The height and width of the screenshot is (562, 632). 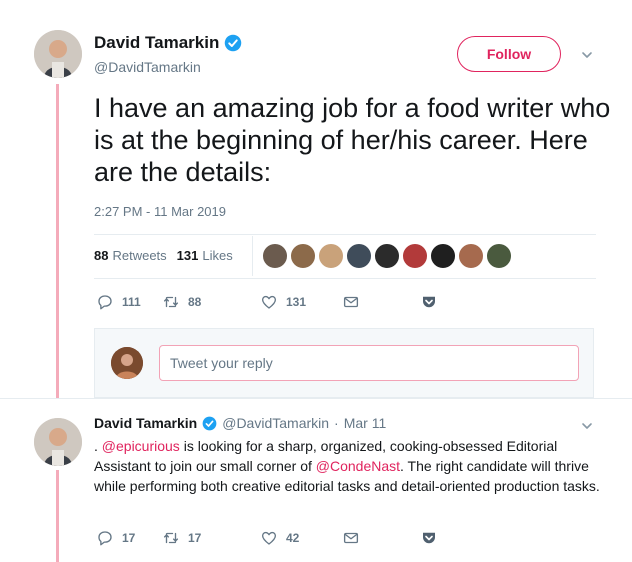 I want to click on tweet-actions: 111 88 131, so click(x=267, y=302).